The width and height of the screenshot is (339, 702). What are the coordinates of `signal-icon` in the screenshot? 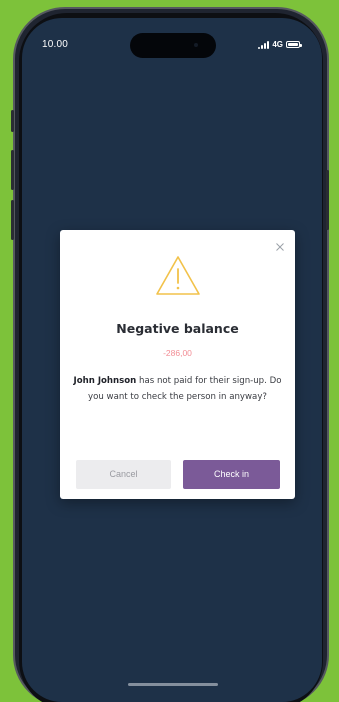 It's located at (264, 44).